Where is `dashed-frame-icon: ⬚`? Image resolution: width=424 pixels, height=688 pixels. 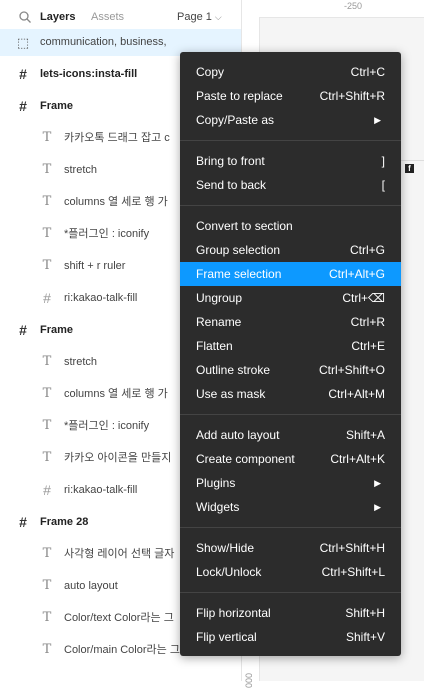 dashed-frame-icon: ⬚ is located at coordinates (23, 42).